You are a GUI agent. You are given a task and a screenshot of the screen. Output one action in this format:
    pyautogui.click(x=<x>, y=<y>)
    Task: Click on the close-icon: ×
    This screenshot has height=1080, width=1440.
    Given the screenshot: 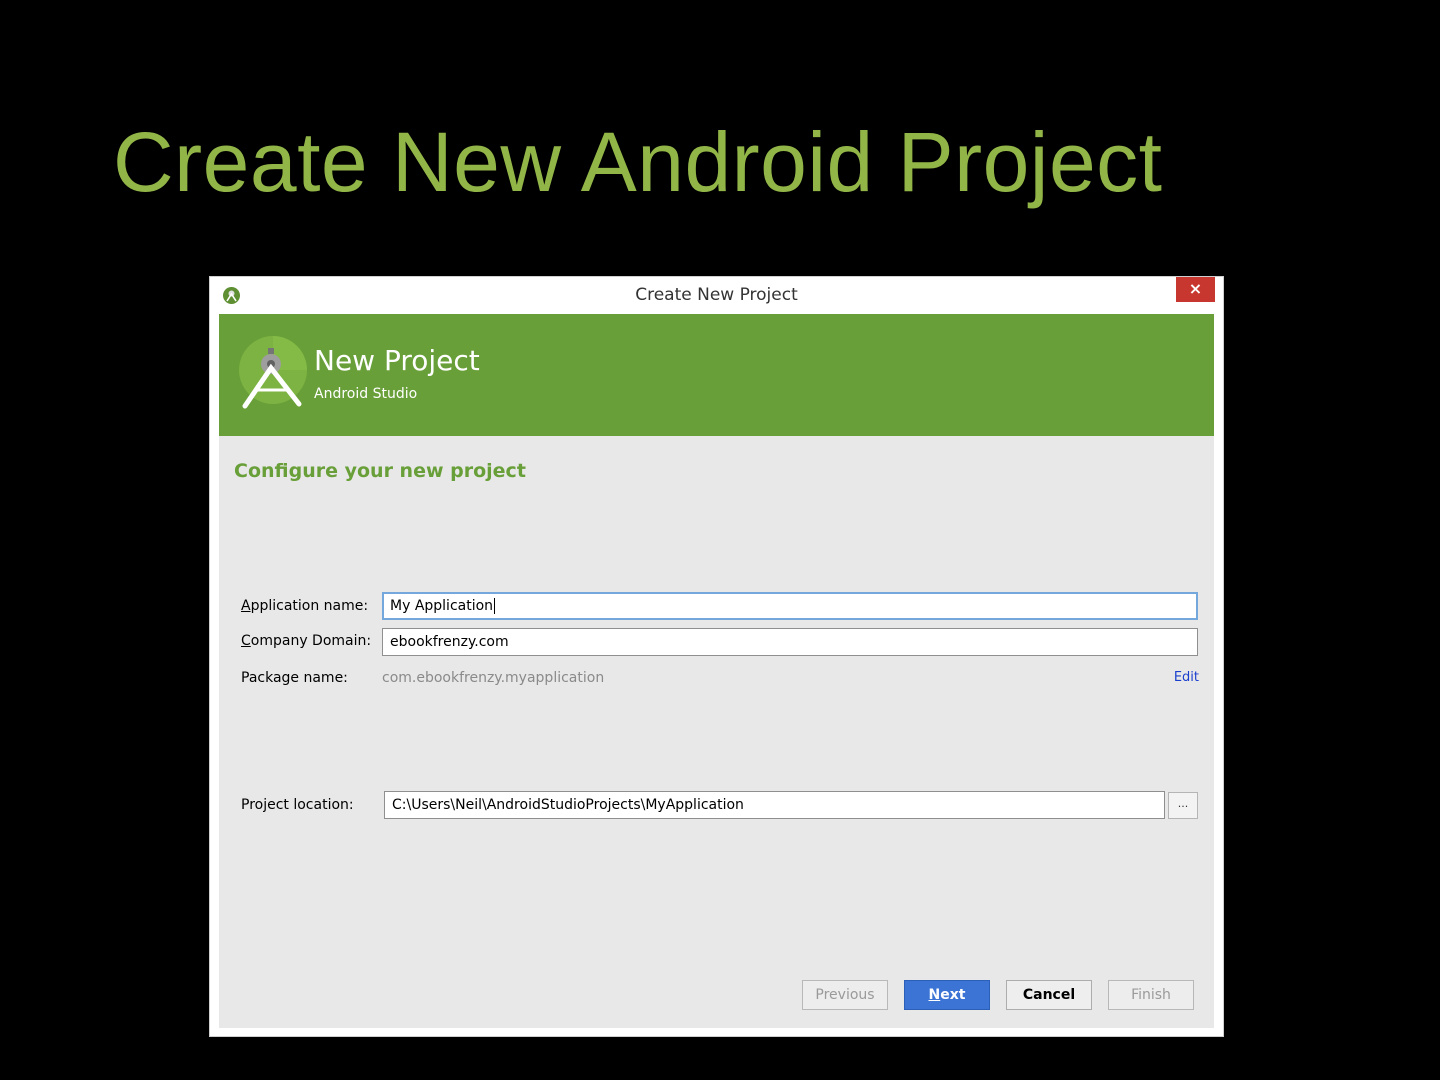 What is the action you would take?
    pyautogui.click(x=1195, y=288)
    